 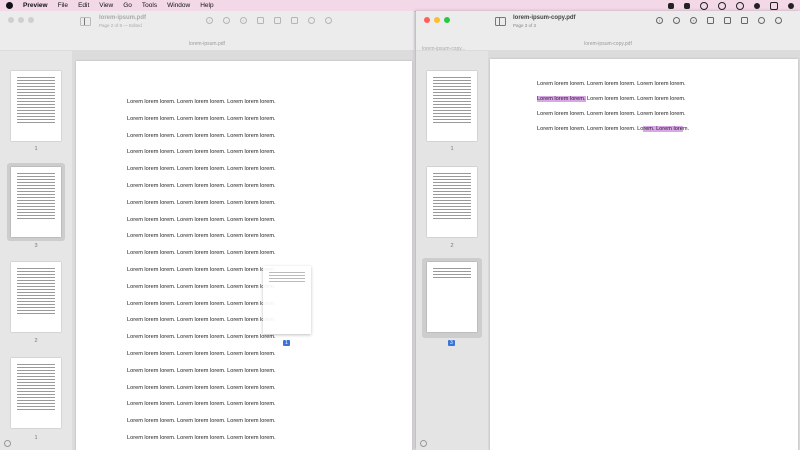 I want to click on menu-go: Go, so click(x=127, y=5).